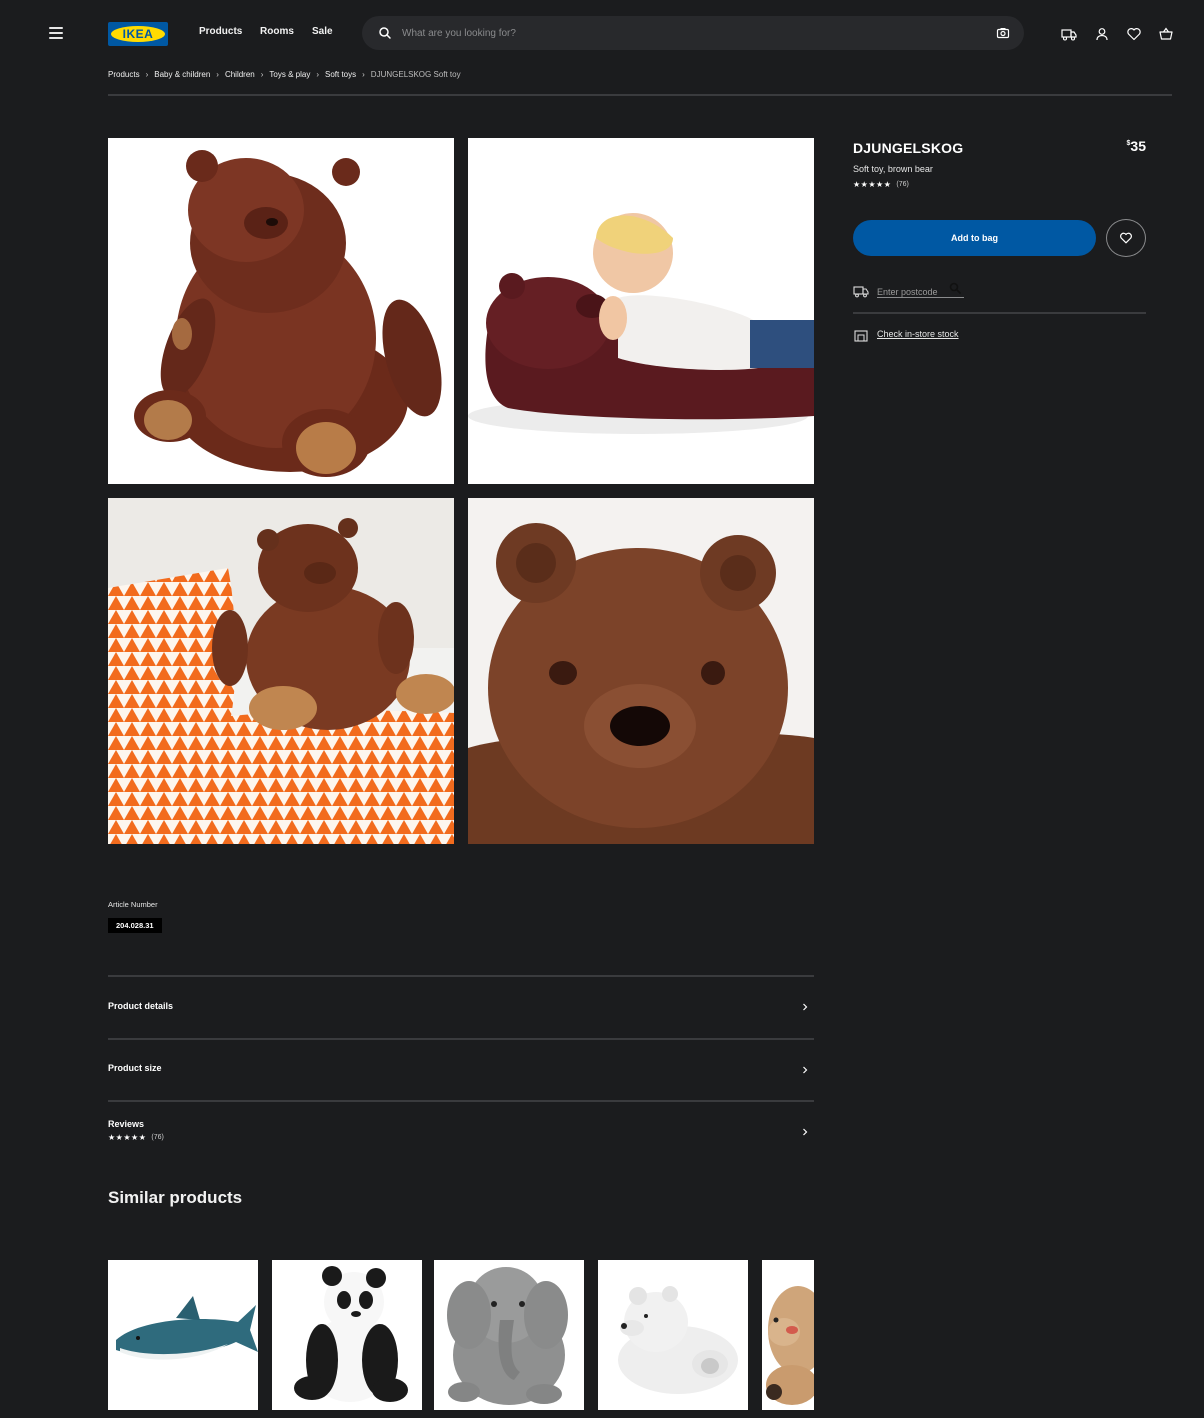 The width and height of the screenshot is (1204, 1418). I want to click on similar-product-shark, so click(183, 1335).